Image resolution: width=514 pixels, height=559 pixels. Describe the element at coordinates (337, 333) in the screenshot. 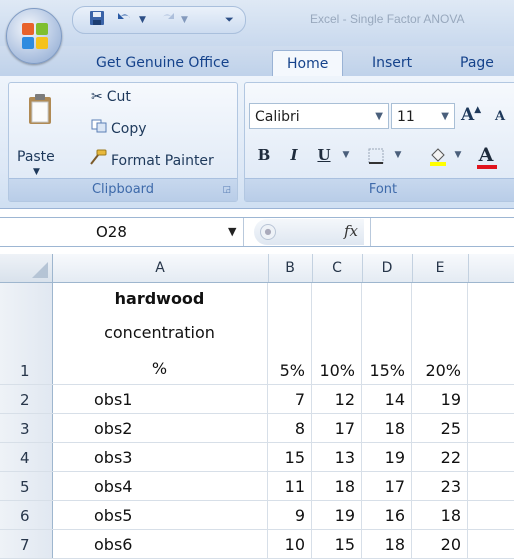

I see `cell-c1: 10%` at that location.